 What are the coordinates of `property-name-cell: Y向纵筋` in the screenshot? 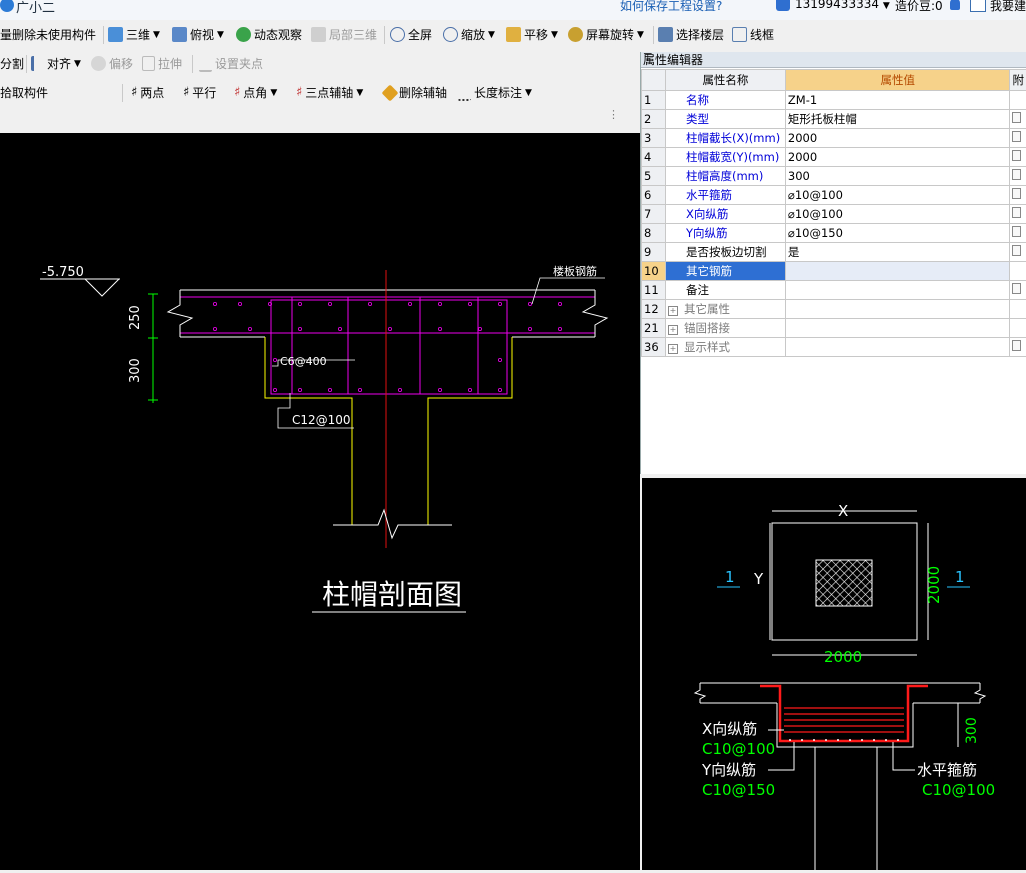 It's located at (725, 233).